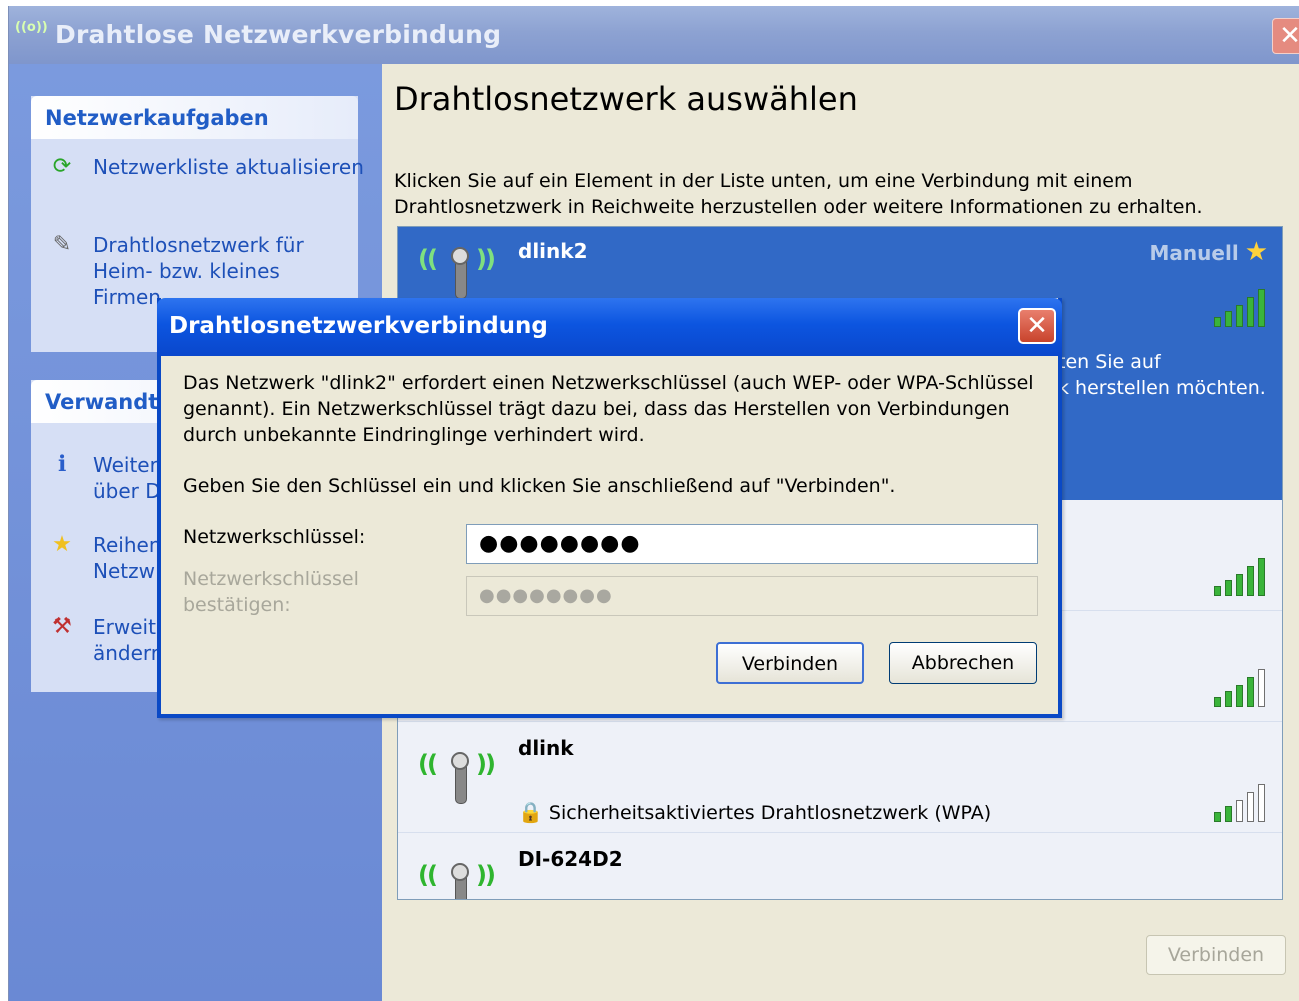 The height and width of the screenshot is (1001, 1299). What do you see at coordinates (1037, 326) in the screenshot?
I see `dialog-close-button: ✕` at bounding box center [1037, 326].